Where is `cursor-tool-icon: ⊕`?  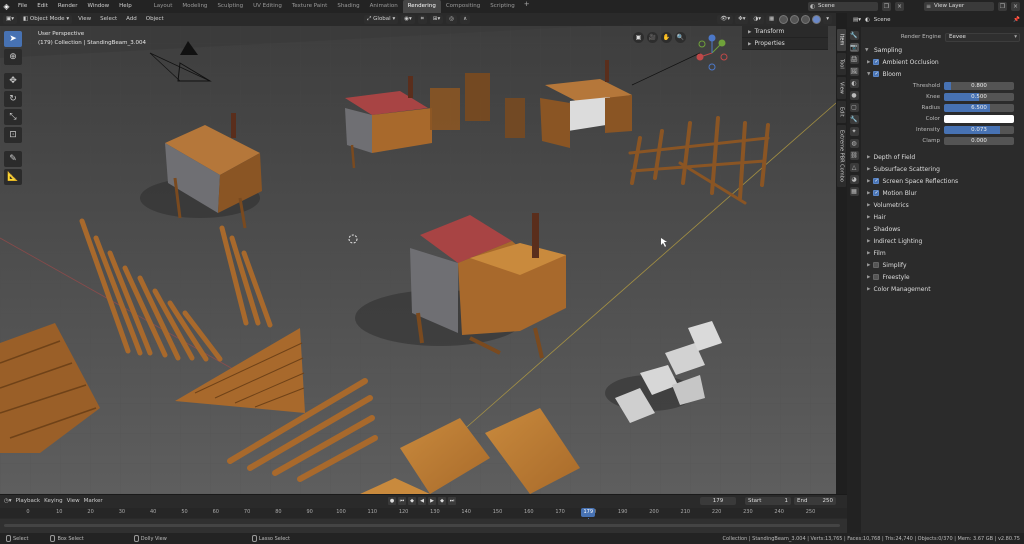
cursor-tool-icon: ⊕ is located at coordinates (13, 57).